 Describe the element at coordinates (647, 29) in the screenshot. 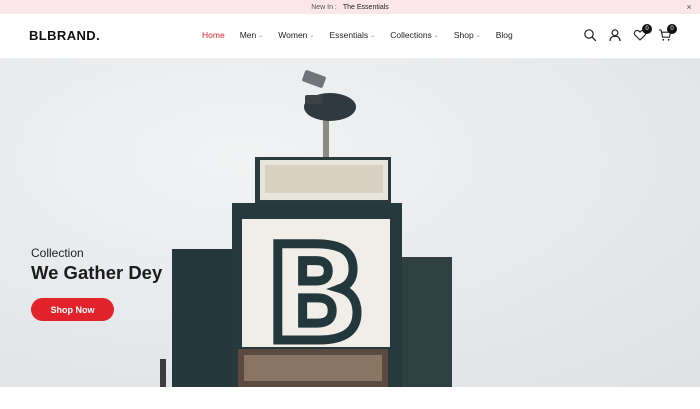

I see `wishlist-count-badge: 0` at that location.